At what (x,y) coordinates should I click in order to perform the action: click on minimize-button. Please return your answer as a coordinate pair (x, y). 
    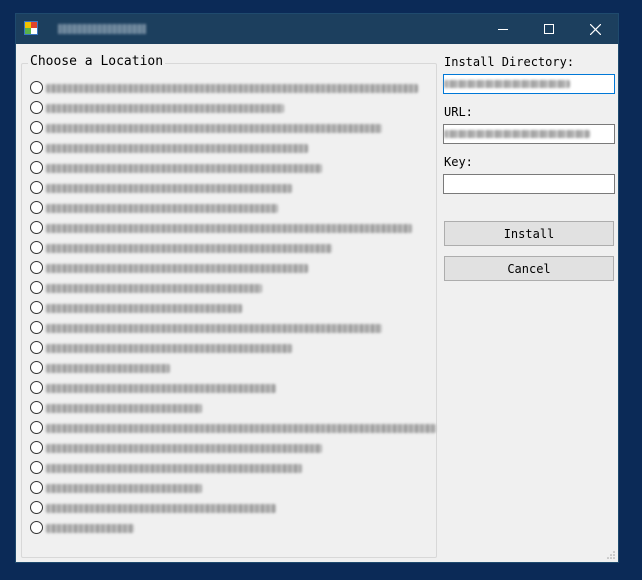
    Looking at the image, I should click on (503, 29).